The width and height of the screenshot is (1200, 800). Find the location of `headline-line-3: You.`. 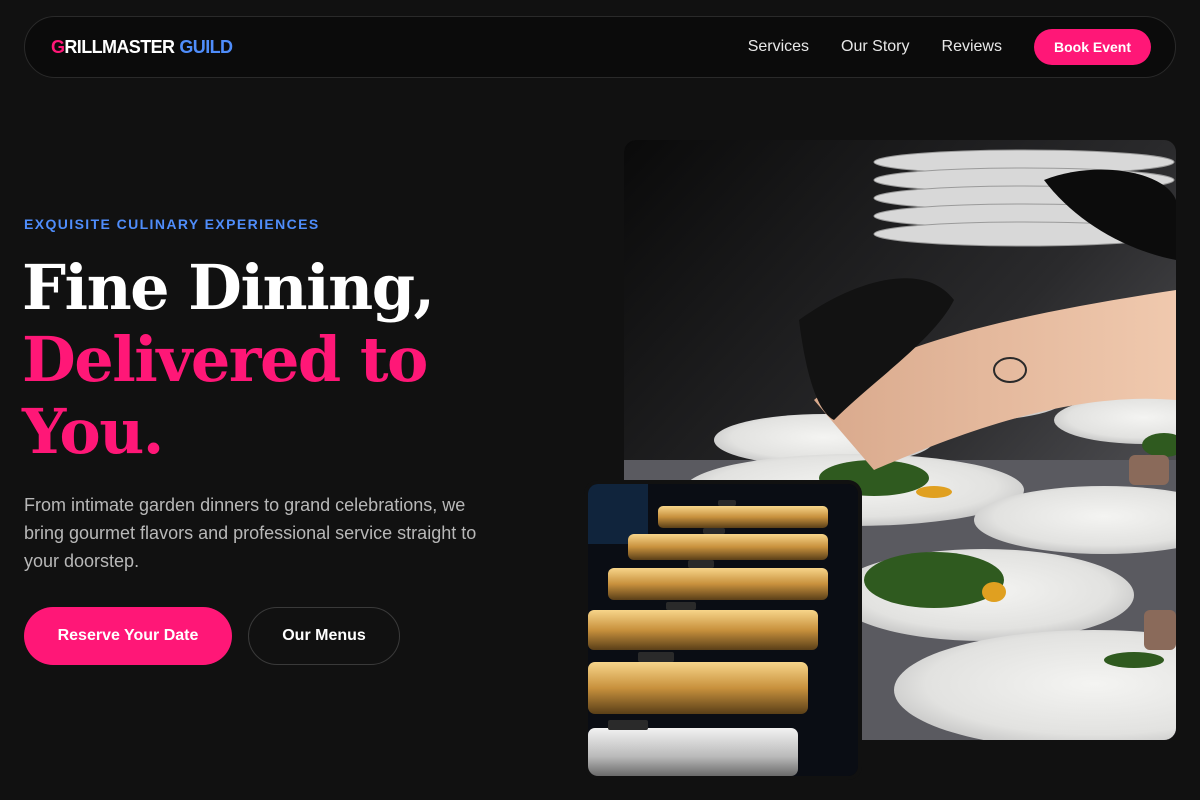

headline-line-3: You. is located at coordinates (93, 431).